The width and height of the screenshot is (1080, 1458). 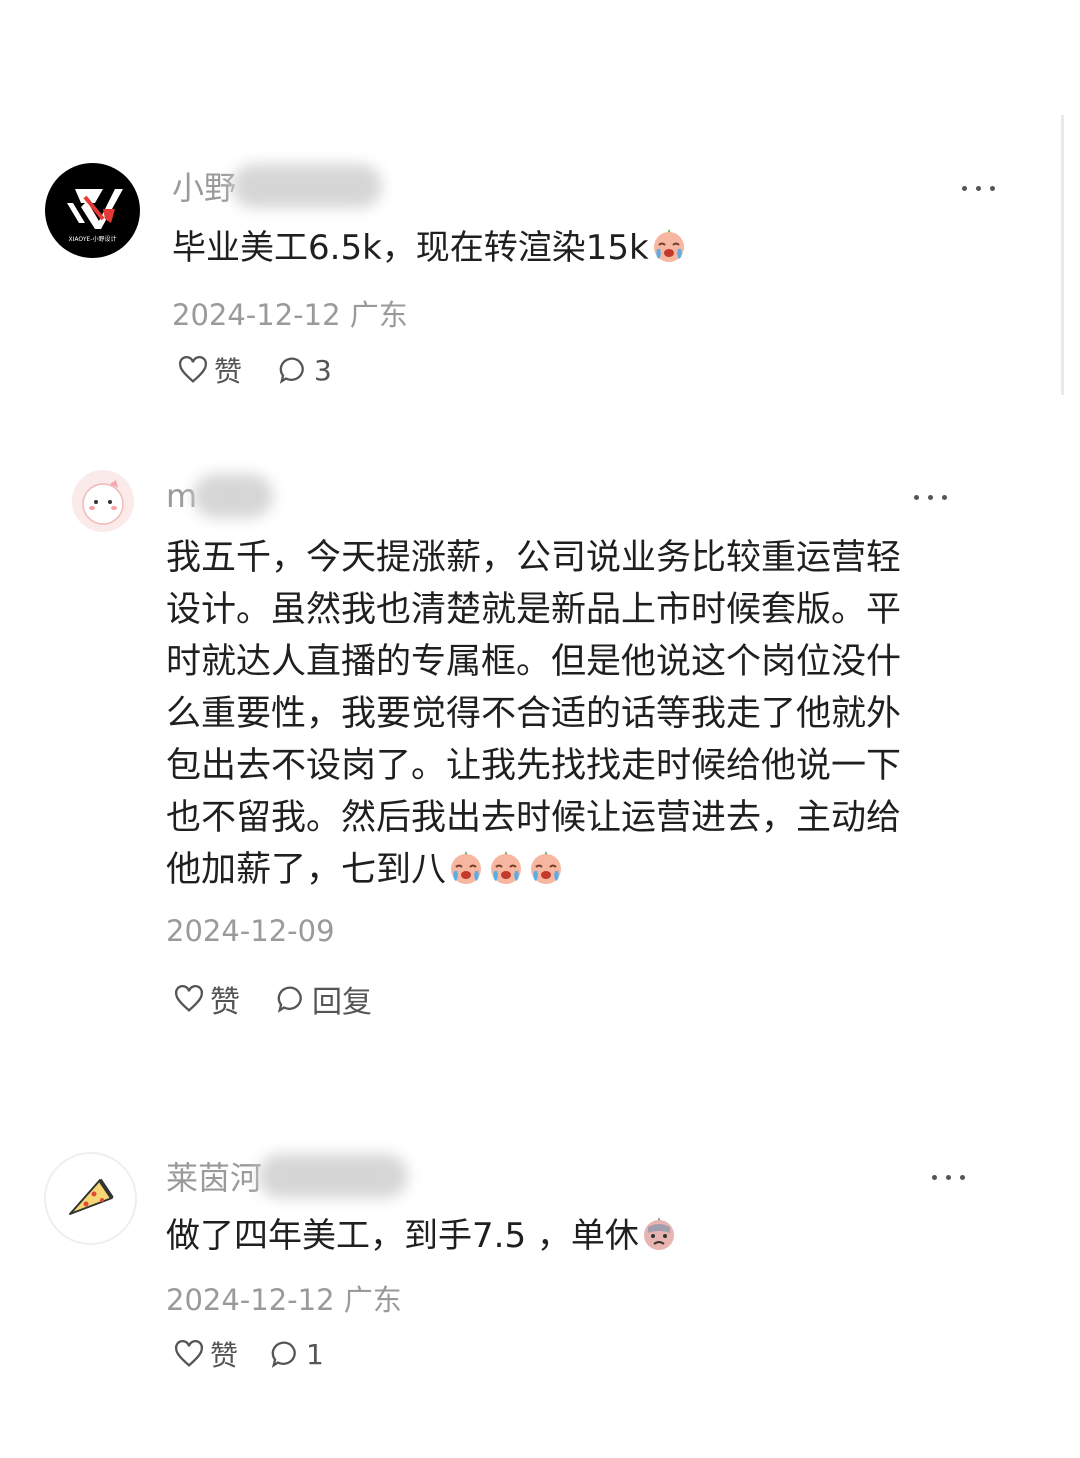 I want to click on pizza-slice-icon, so click(x=91, y=1196).